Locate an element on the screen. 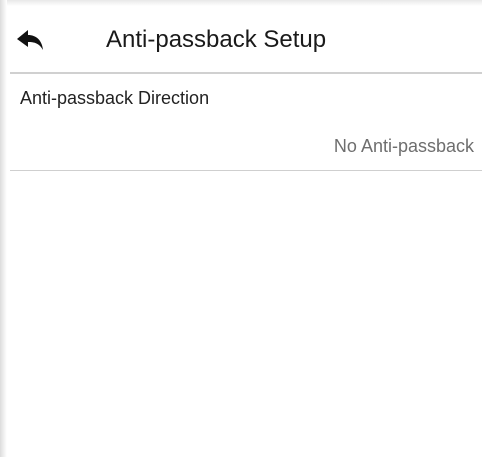  setting-label: Anti-passback Direction is located at coordinates (115, 98).